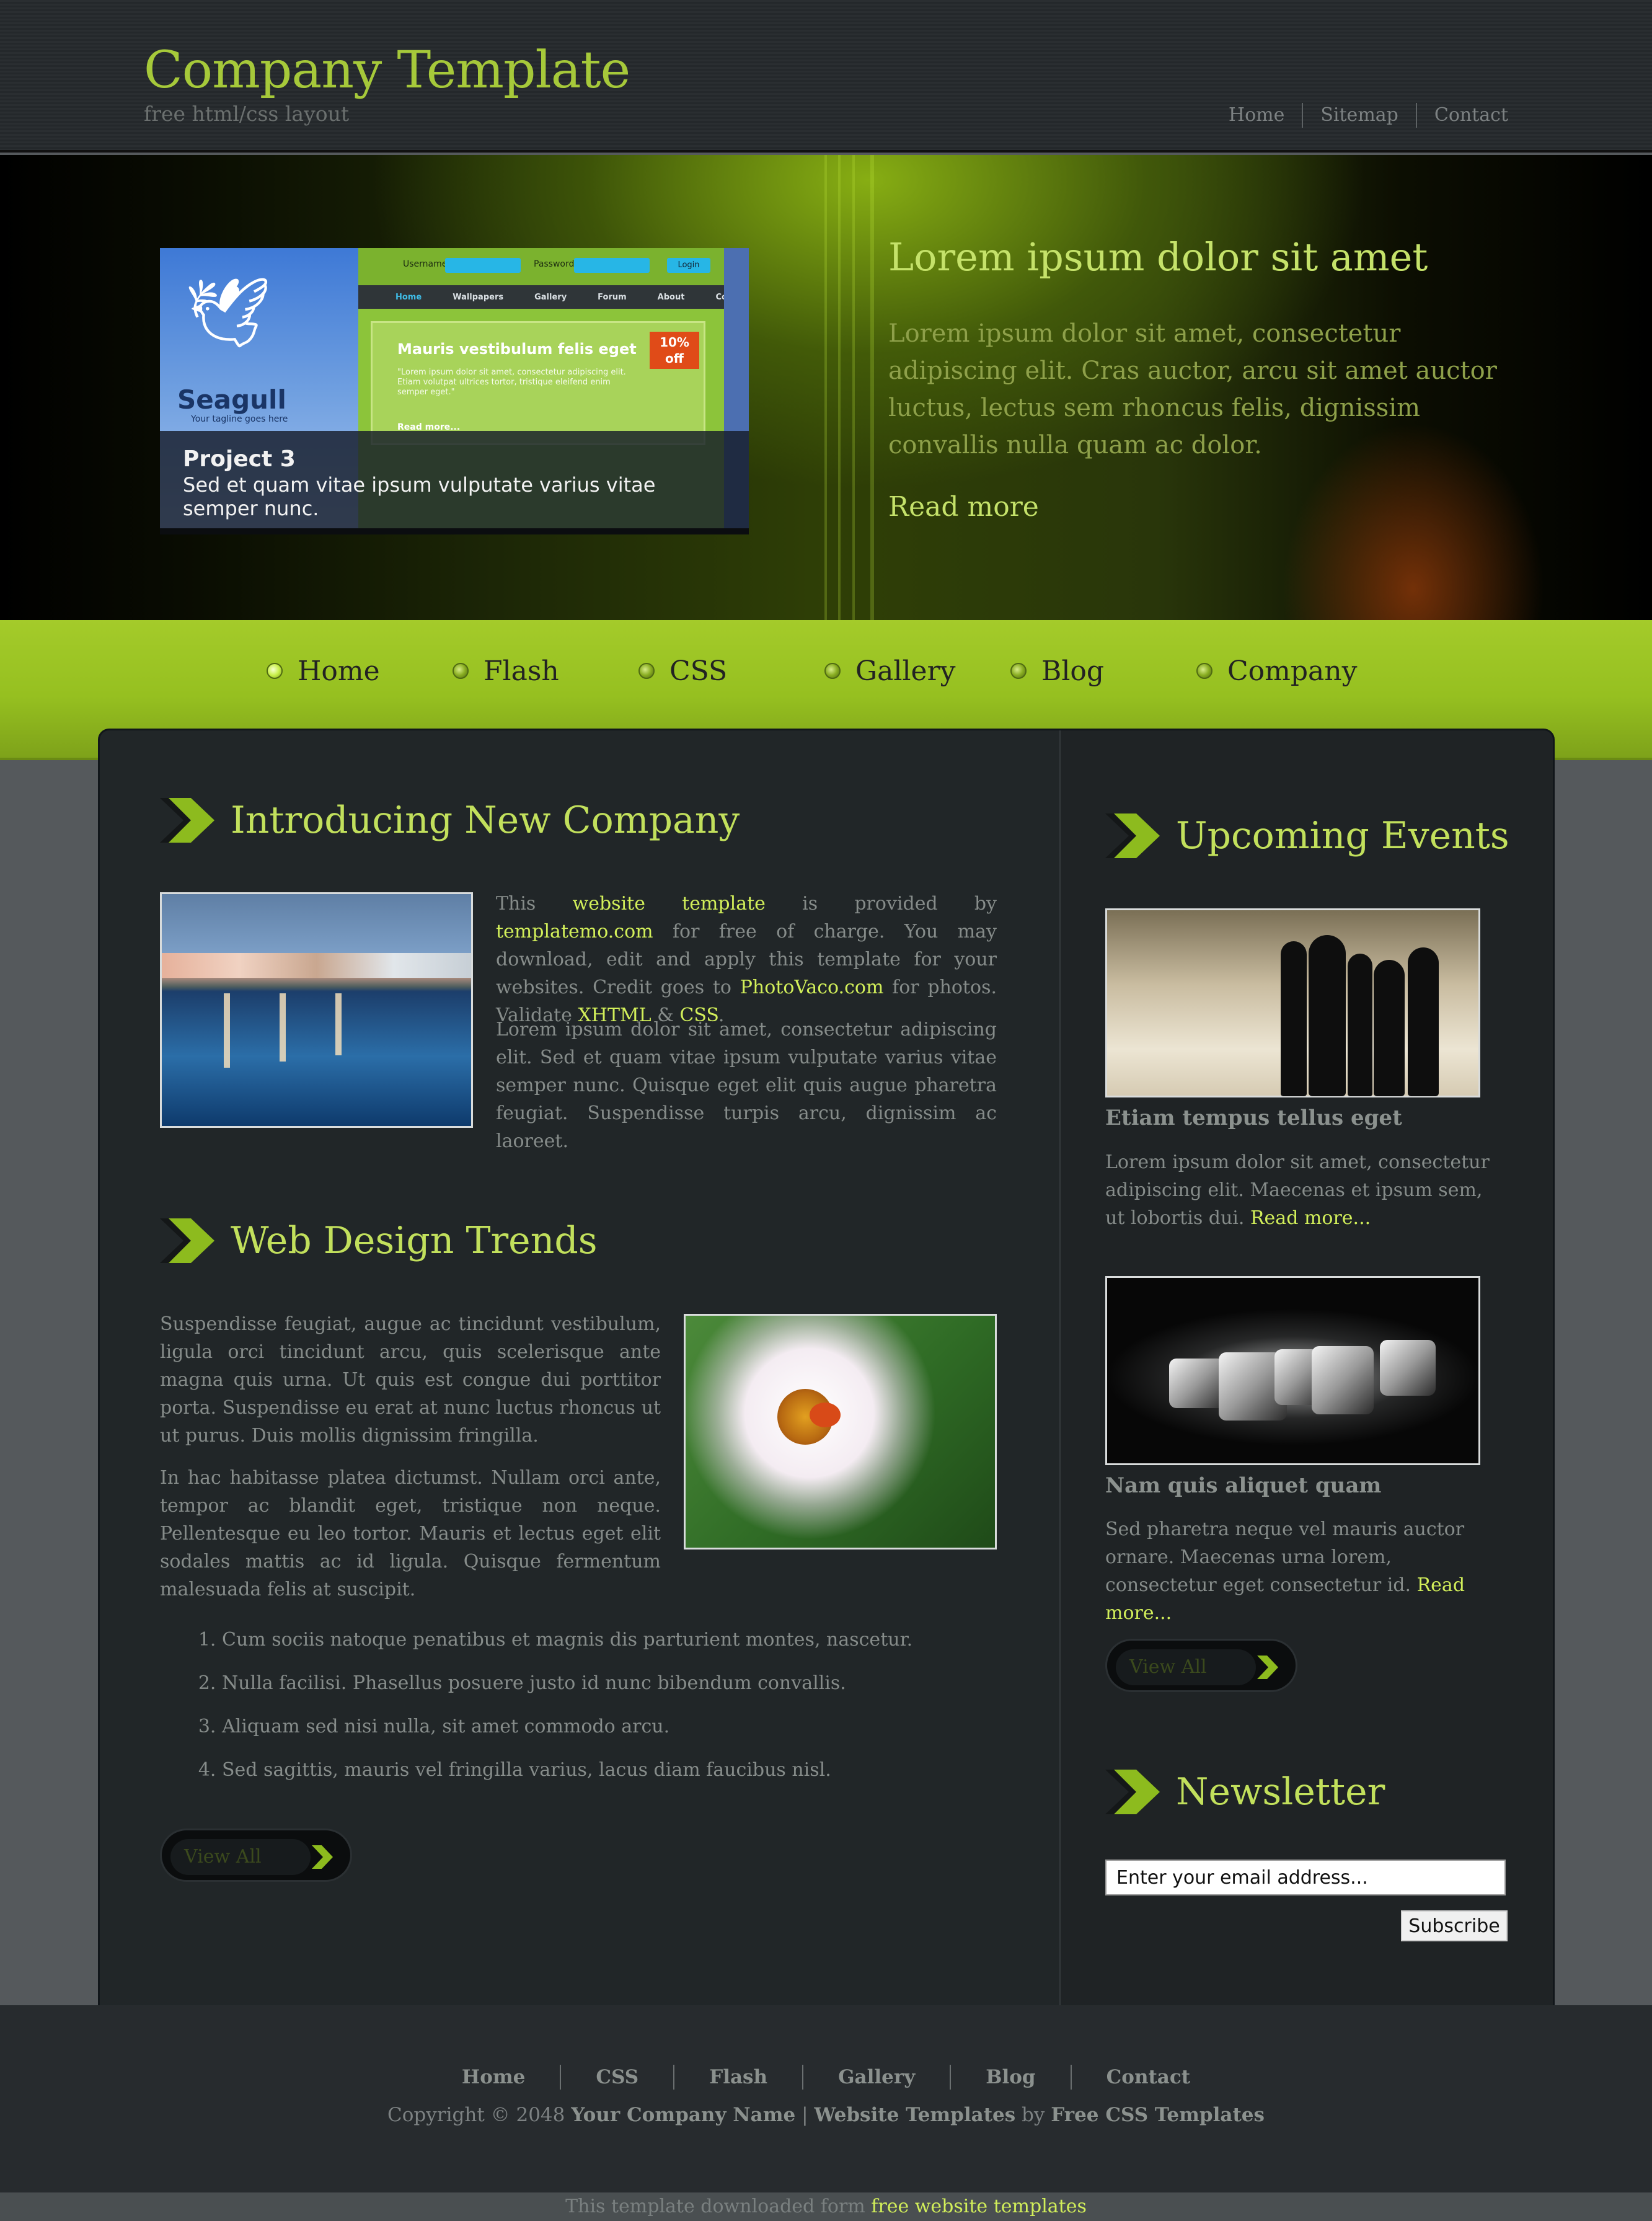 This screenshot has height=2221, width=1652. Describe the element at coordinates (1292, 671) in the screenshot. I see `menu-item-label: Company` at that location.